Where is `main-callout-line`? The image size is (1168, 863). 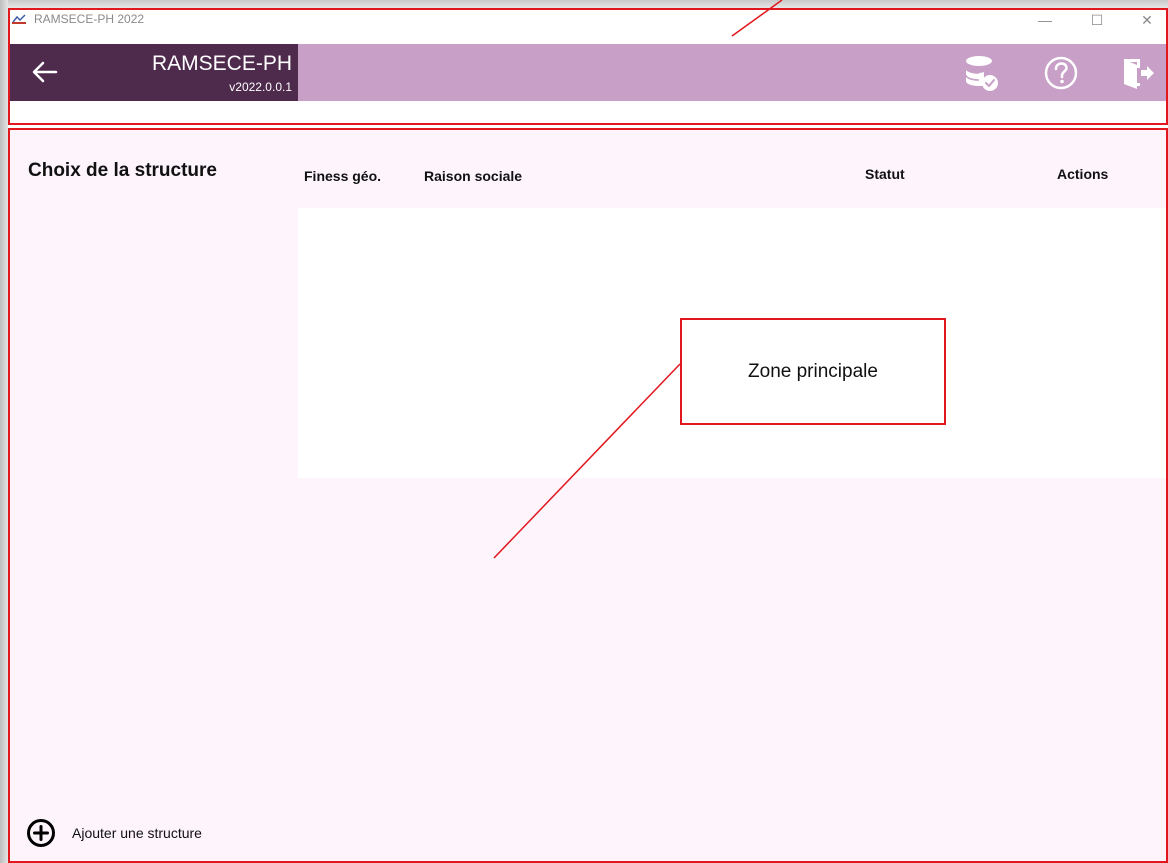 main-callout-line is located at coordinates (587, 461).